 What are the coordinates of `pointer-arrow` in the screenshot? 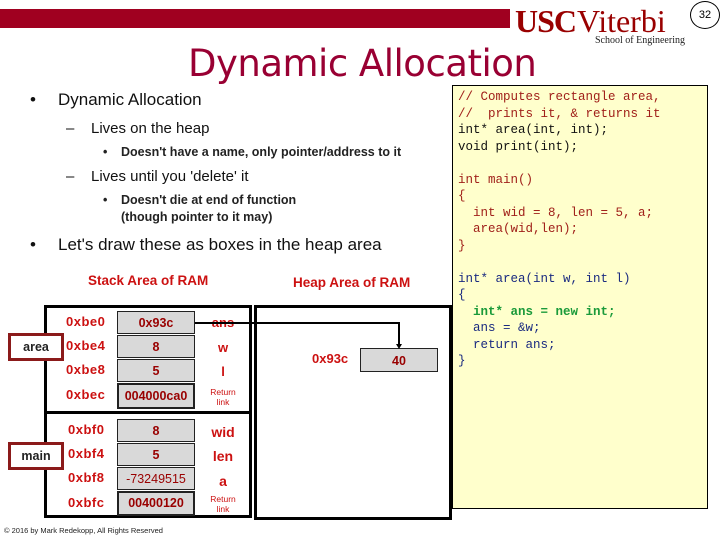 It's located at (298, 335).